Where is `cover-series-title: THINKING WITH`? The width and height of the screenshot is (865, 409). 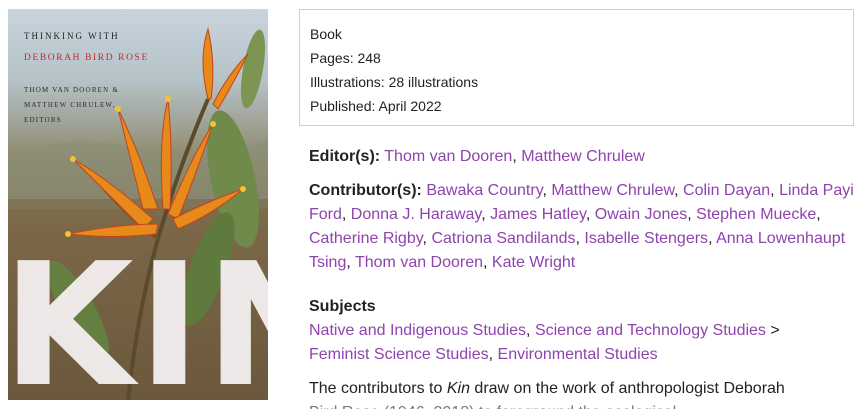
cover-series-title: THINKING WITH is located at coordinates (72, 36).